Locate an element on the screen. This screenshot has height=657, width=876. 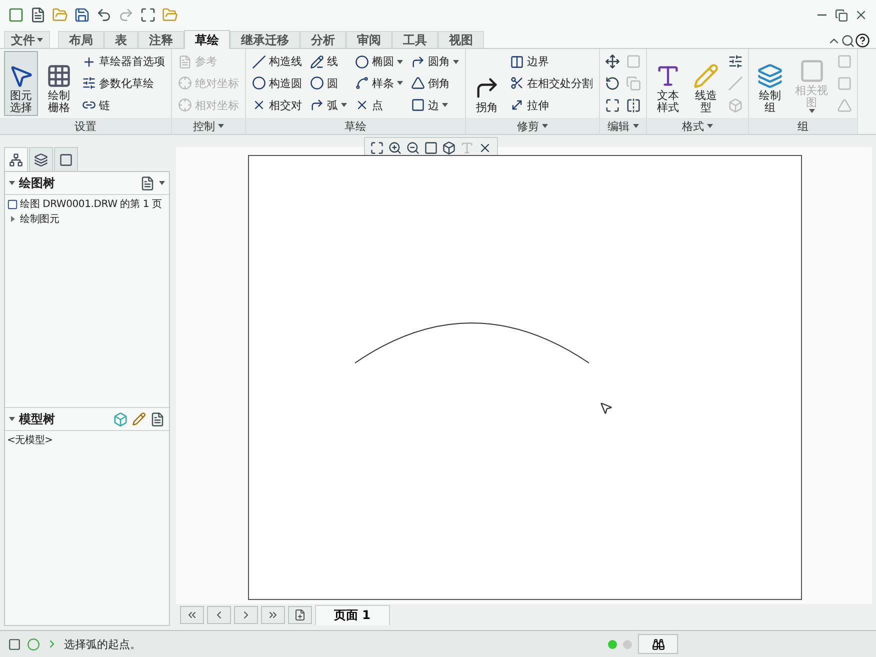
button-label: 图 is located at coordinates (811, 102).